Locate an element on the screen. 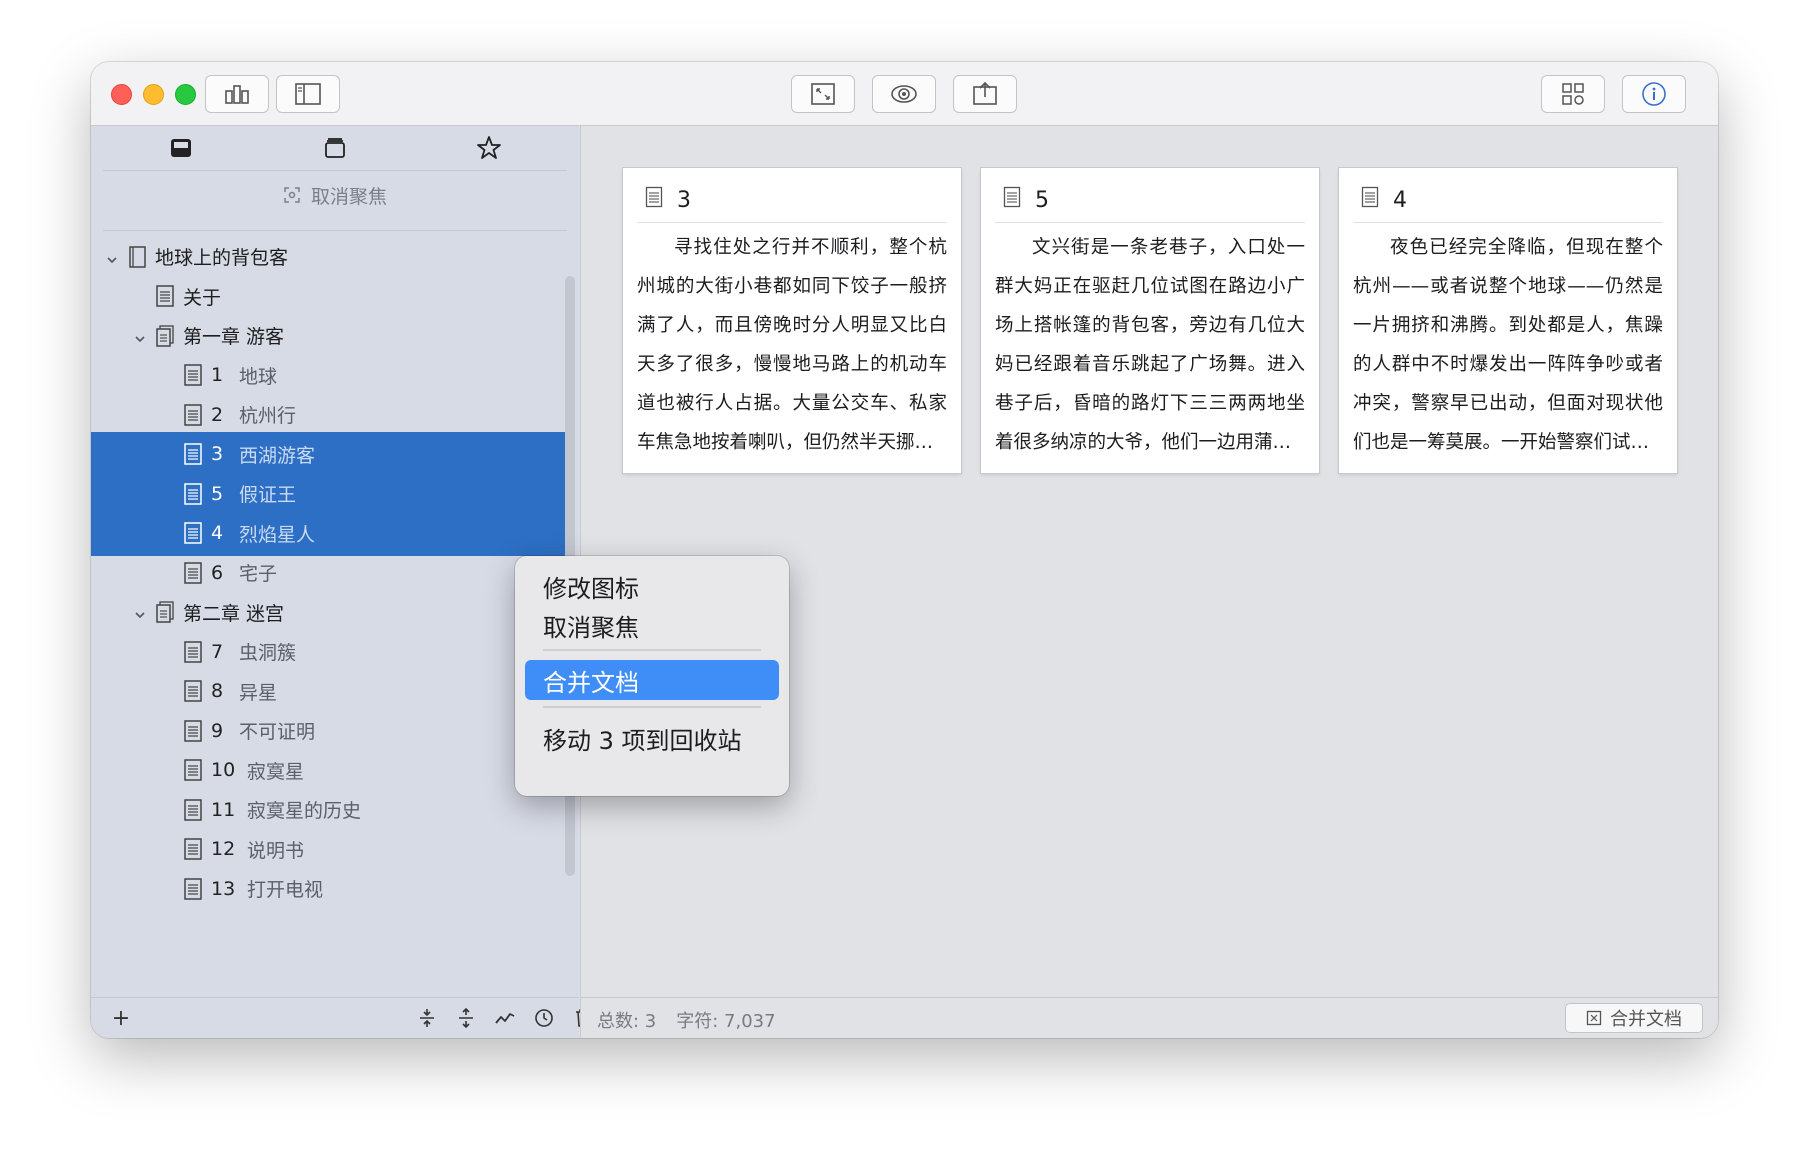 The image size is (1804, 1156). menu-item-move-to-trash: 移动 3 项到回收站 is located at coordinates (652, 738).